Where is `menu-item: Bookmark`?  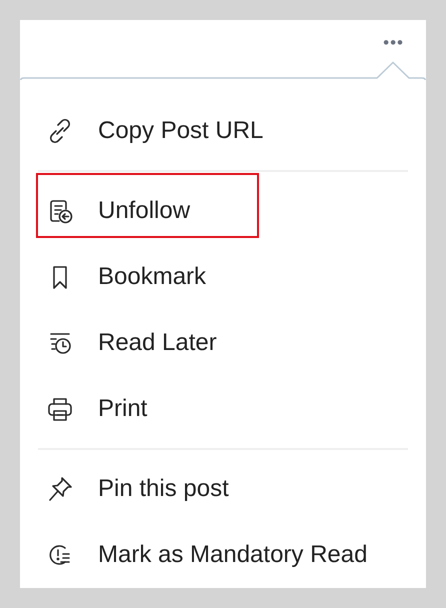
menu-item: Bookmark is located at coordinates (152, 277).